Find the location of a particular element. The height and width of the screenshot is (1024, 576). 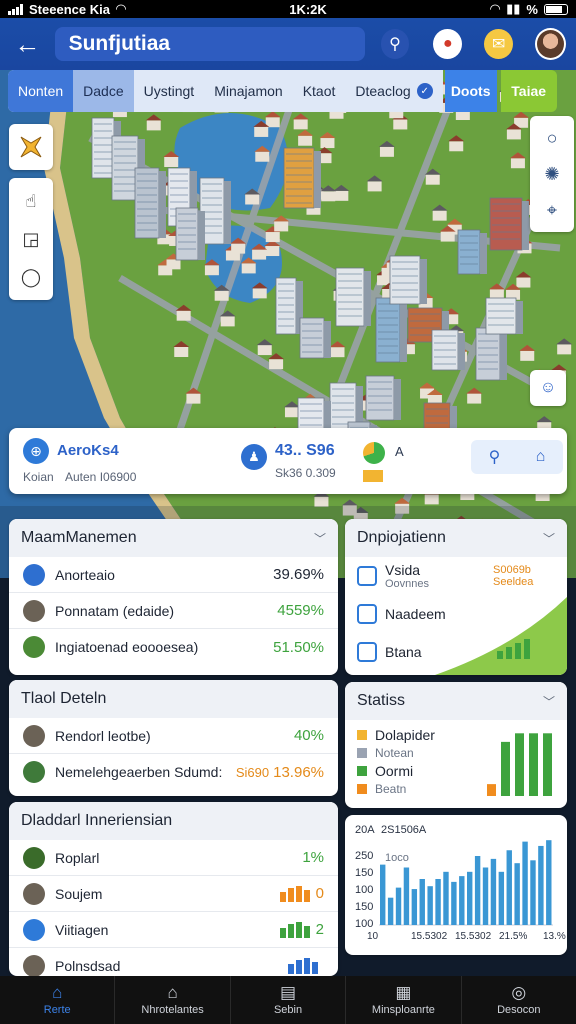

row-label: Polnsdsad is located at coordinates (88, 966).